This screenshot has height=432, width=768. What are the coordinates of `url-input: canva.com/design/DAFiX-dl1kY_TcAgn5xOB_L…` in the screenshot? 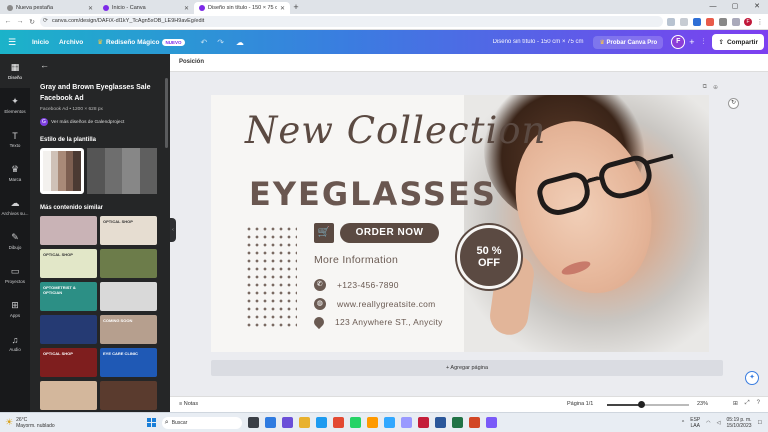 It's located at (351, 21).